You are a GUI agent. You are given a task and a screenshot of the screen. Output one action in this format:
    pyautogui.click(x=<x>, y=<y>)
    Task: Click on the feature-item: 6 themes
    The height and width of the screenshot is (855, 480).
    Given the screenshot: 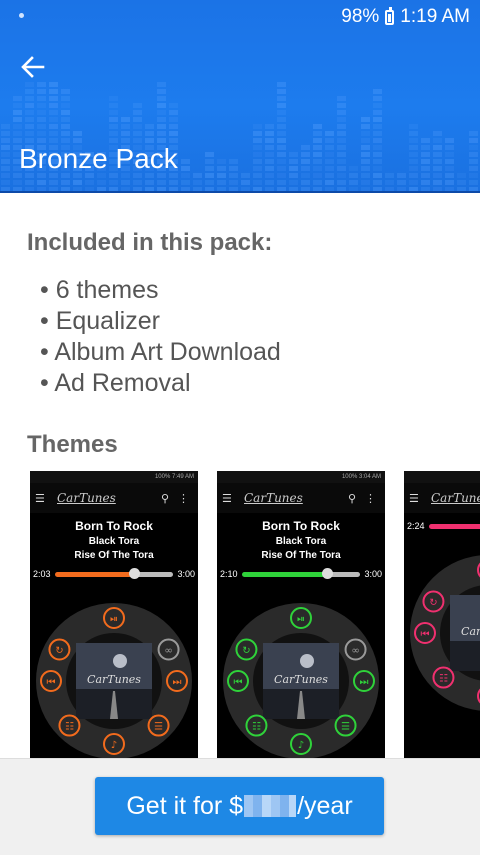 What is the action you would take?
    pyautogui.click(x=160, y=290)
    